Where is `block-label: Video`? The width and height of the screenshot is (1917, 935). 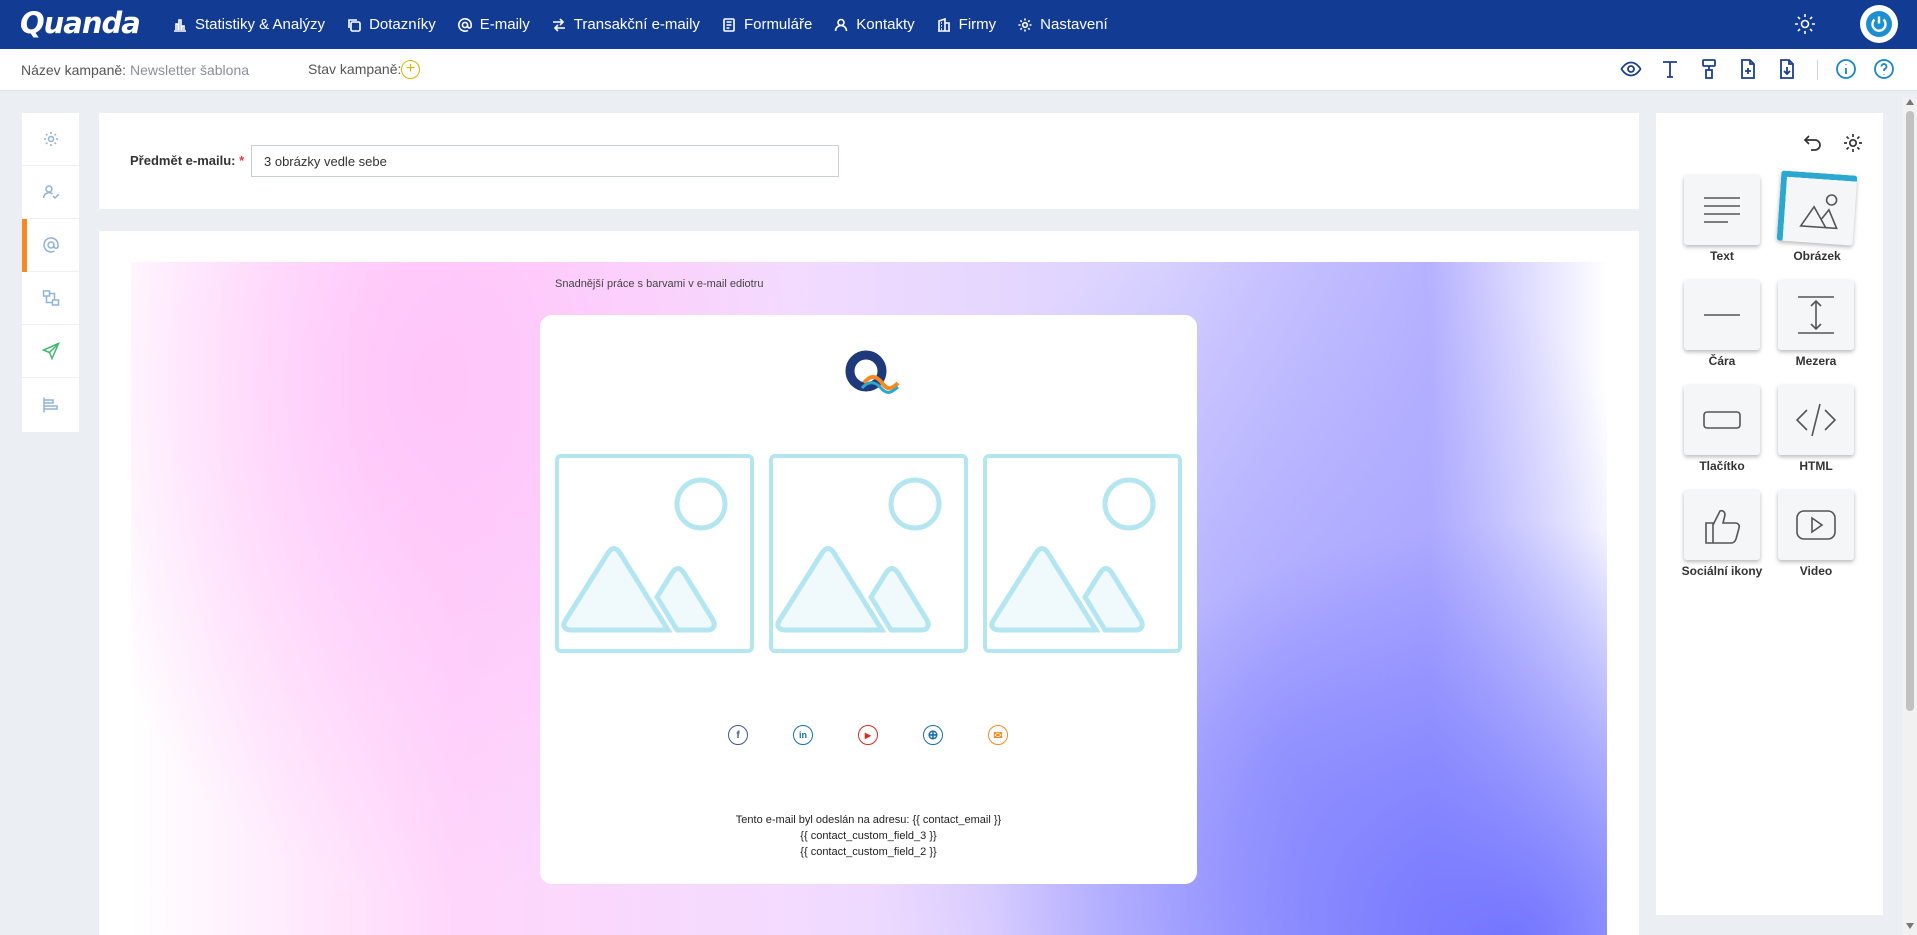
block-label: Video is located at coordinates (1816, 571).